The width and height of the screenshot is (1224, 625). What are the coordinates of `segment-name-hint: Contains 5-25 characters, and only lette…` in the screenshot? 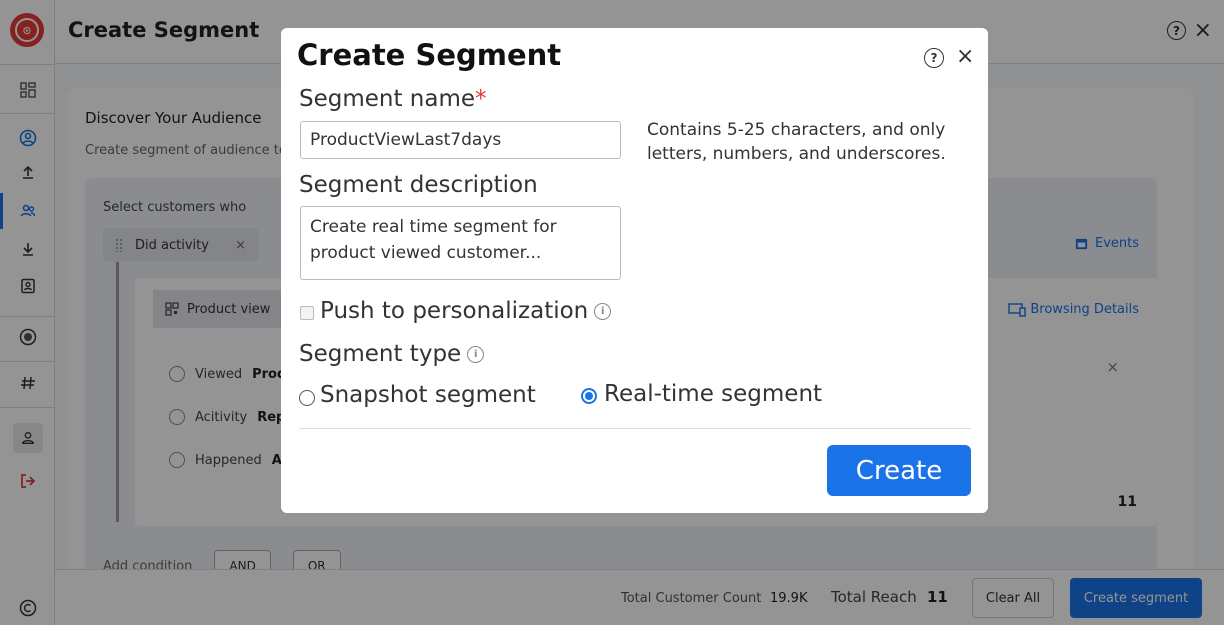 It's located at (796, 142).